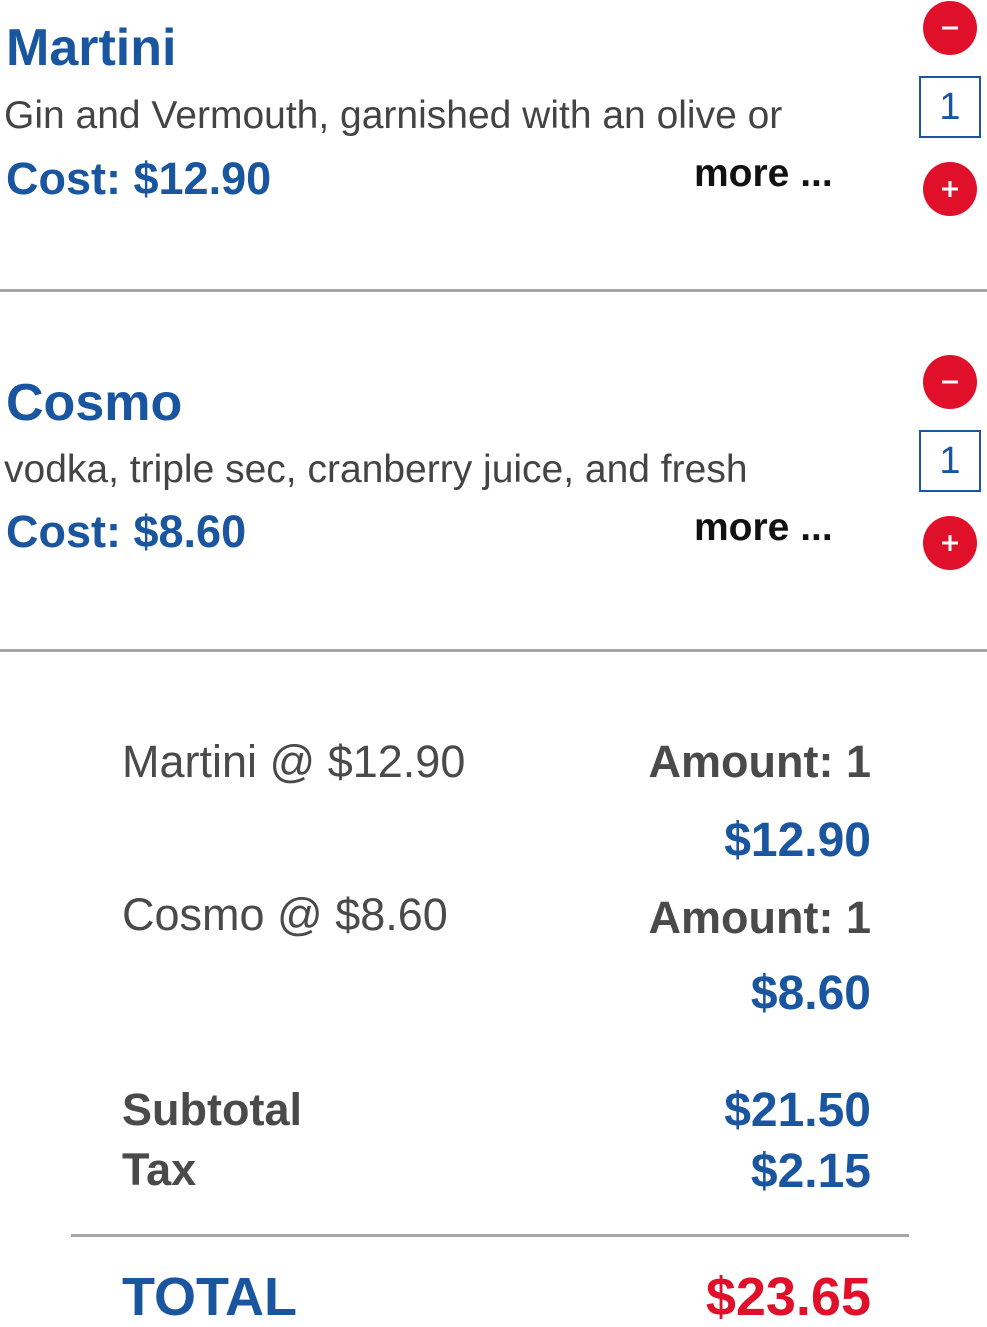  I want to click on item-name: Martini, so click(91, 48).